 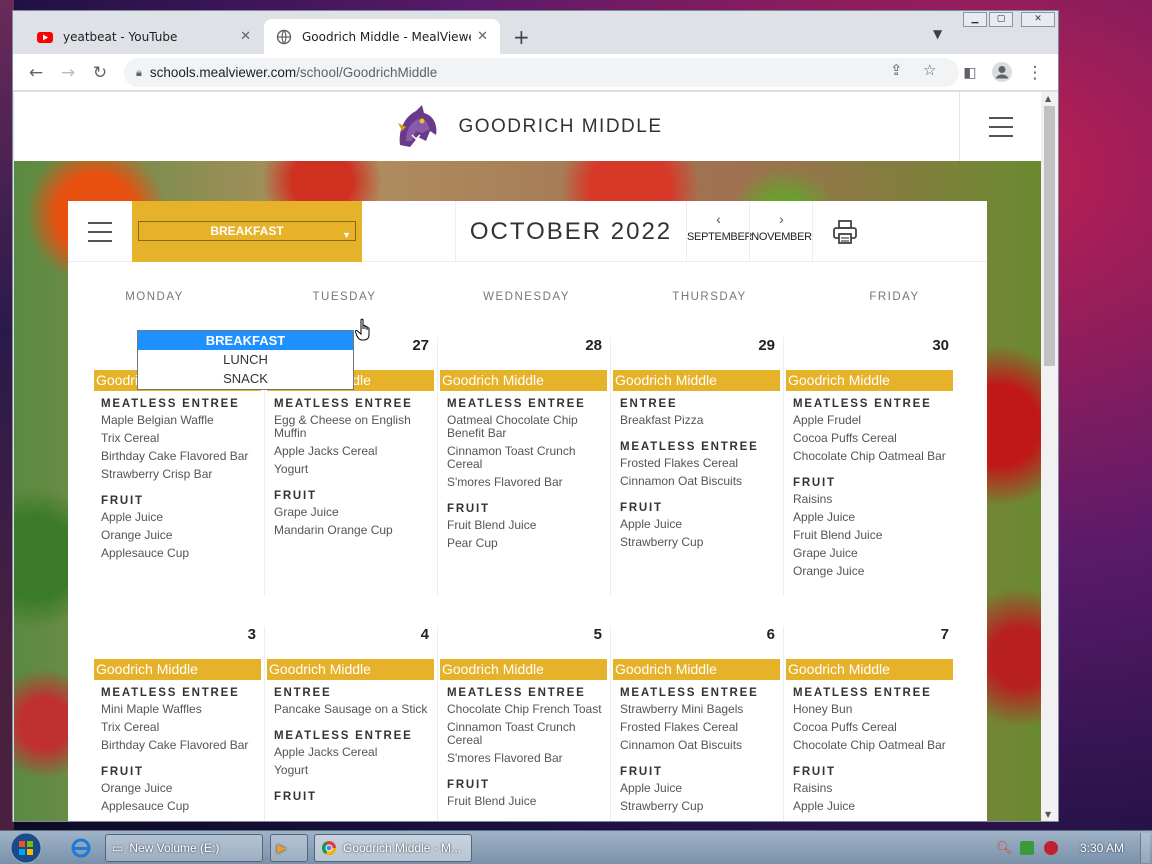 What do you see at coordinates (1000, 126) in the screenshot?
I see `site-menu-button` at bounding box center [1000, 126].